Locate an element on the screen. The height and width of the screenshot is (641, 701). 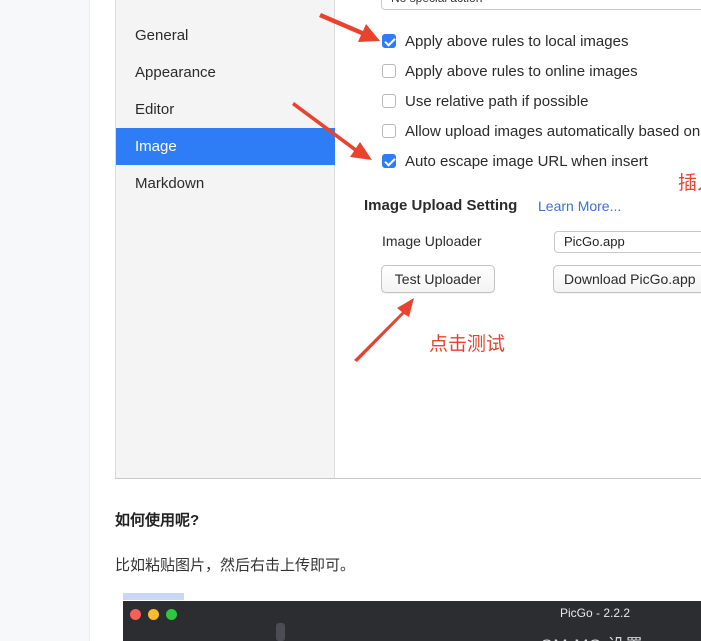
picgo-window-title: PicGo - 2.2.2 is located at coordinates (595, 613).